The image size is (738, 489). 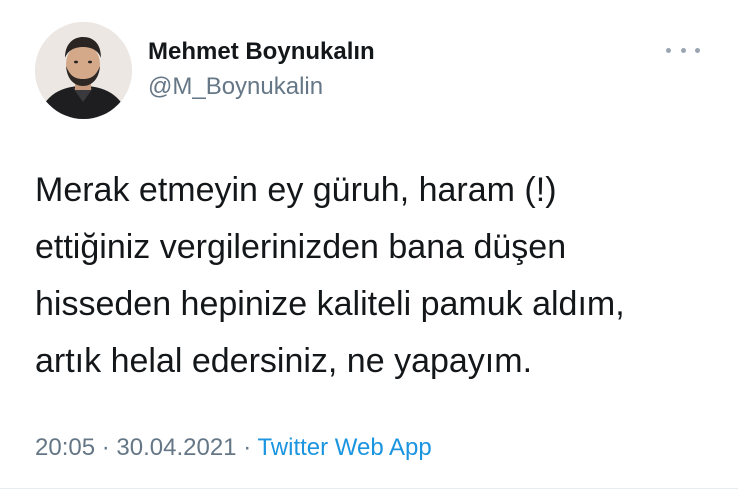 What do you see at coordinates (235, 87) in the screenshot?
I see `user-handle: @M_Boynukalin` at bounding box center [235, 87].